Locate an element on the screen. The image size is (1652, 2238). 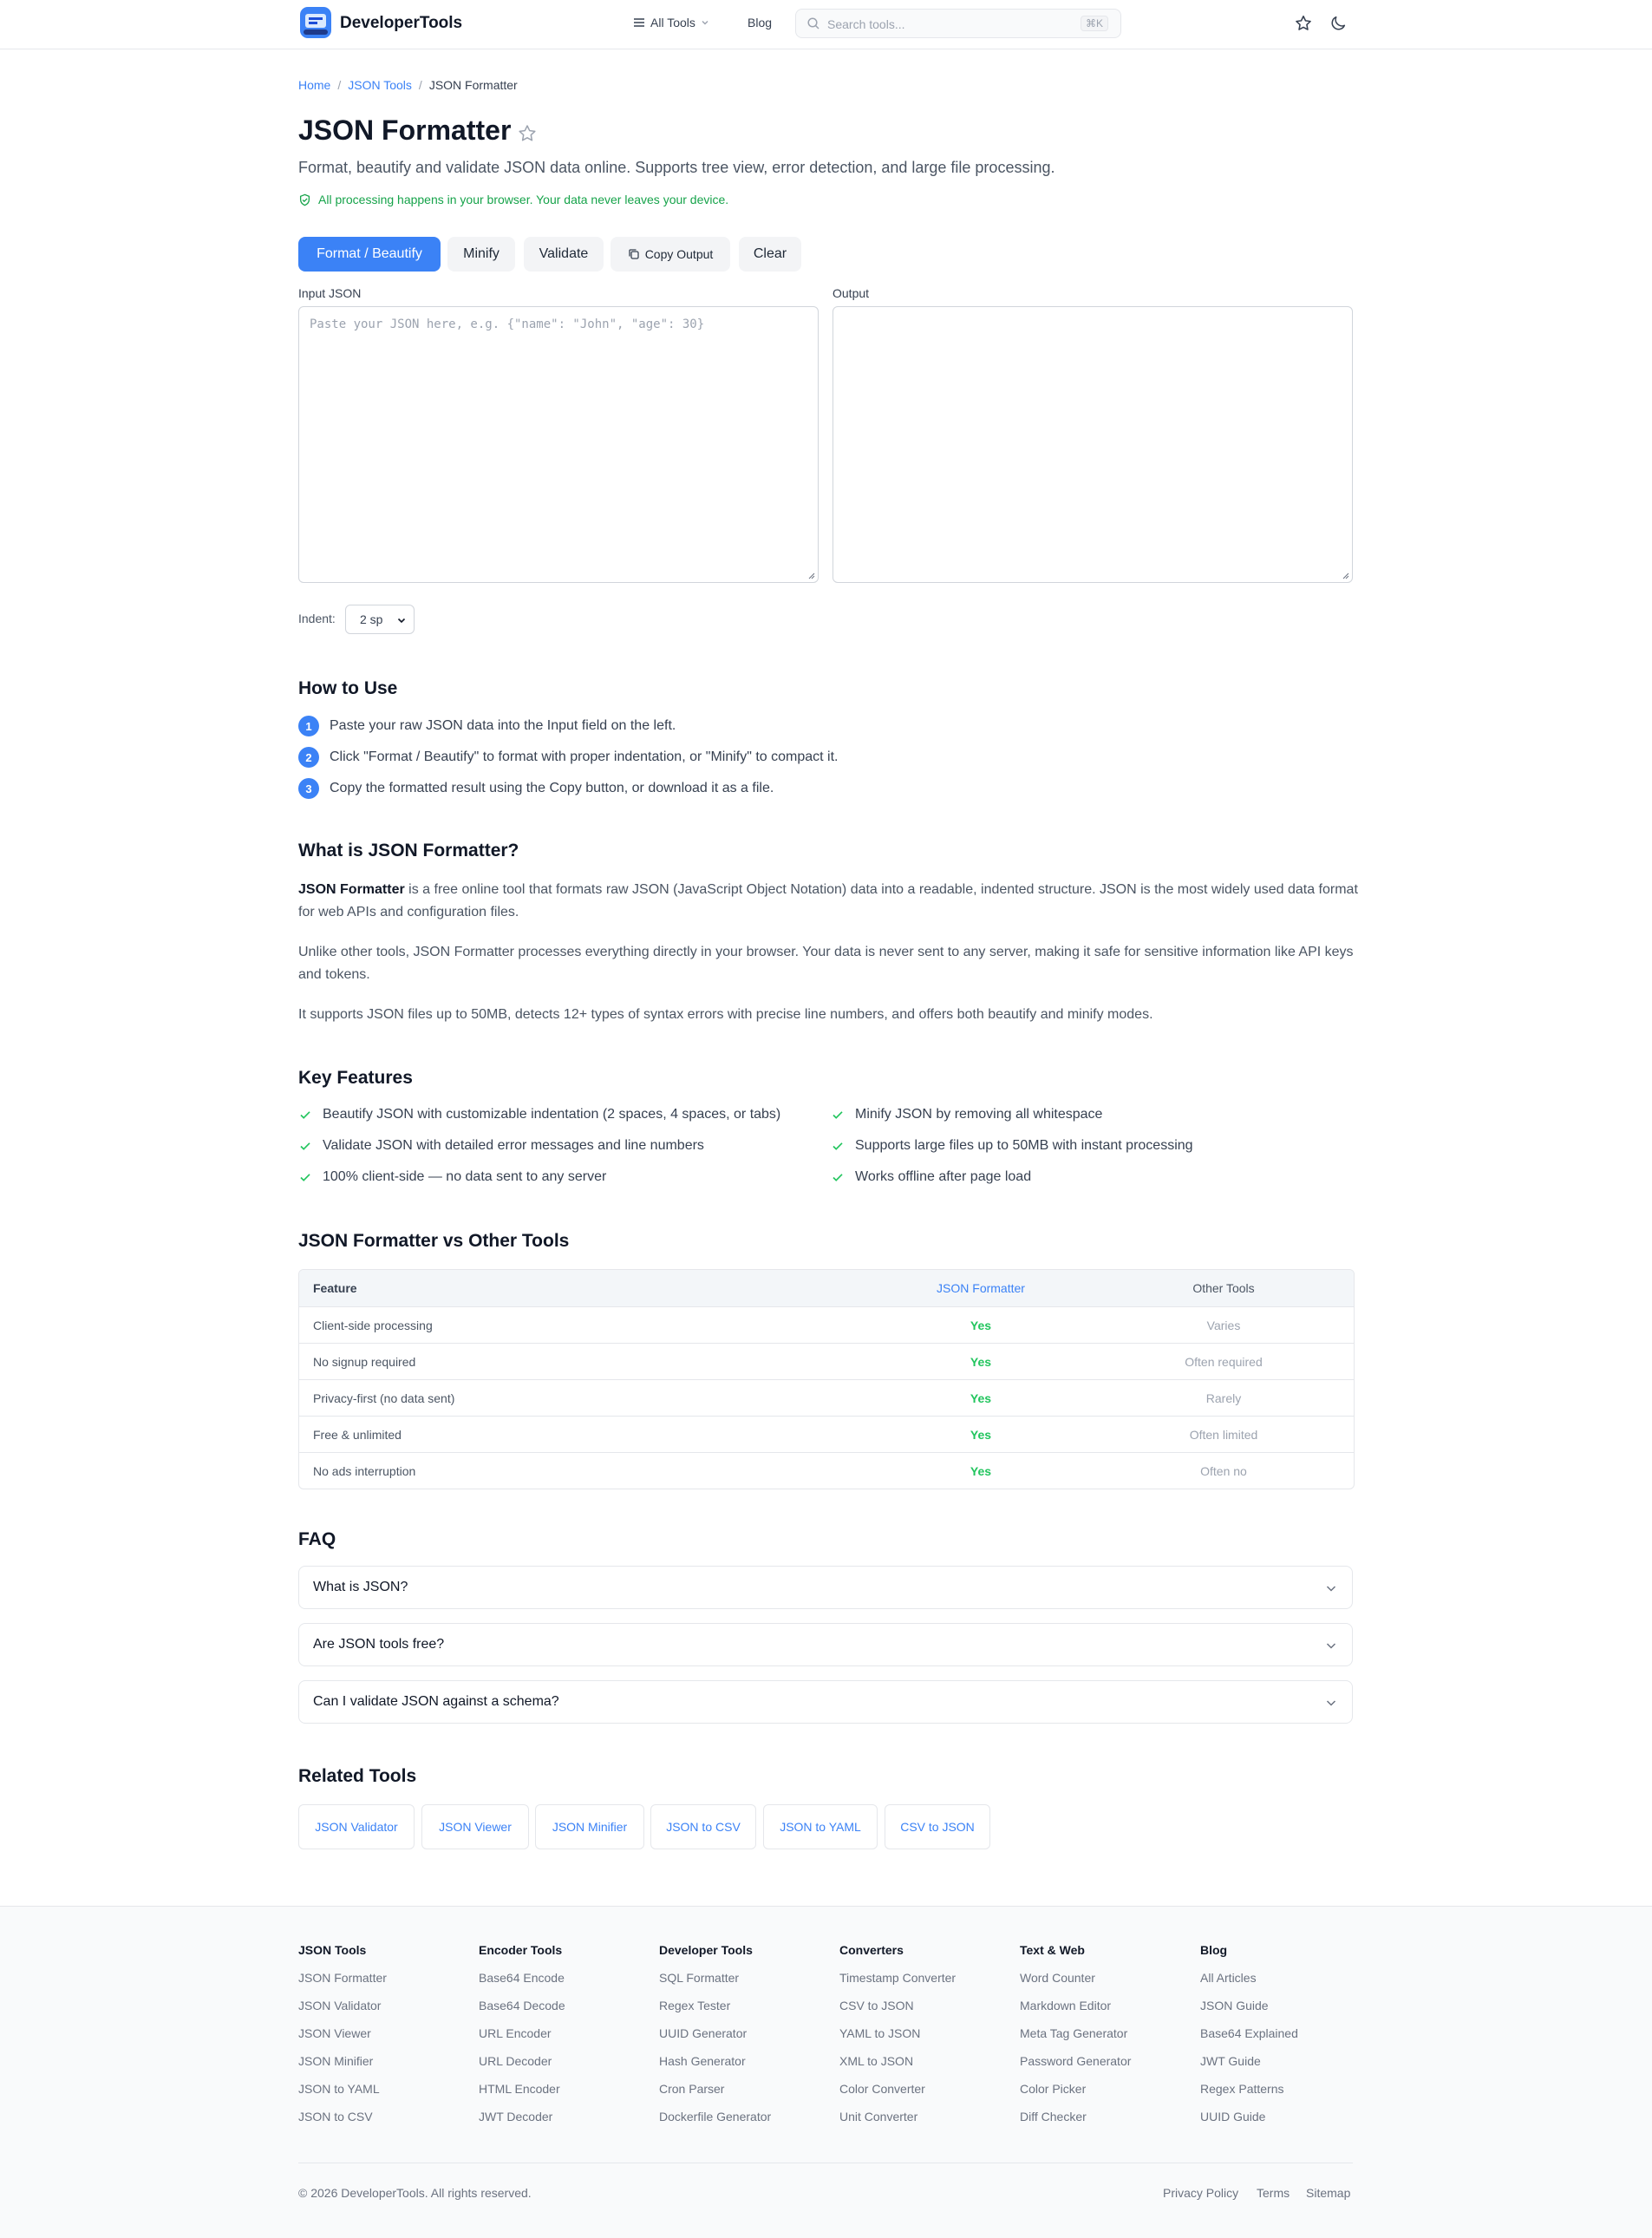
table-cell: Free & unlimited is located at coordinates (358, 1435).